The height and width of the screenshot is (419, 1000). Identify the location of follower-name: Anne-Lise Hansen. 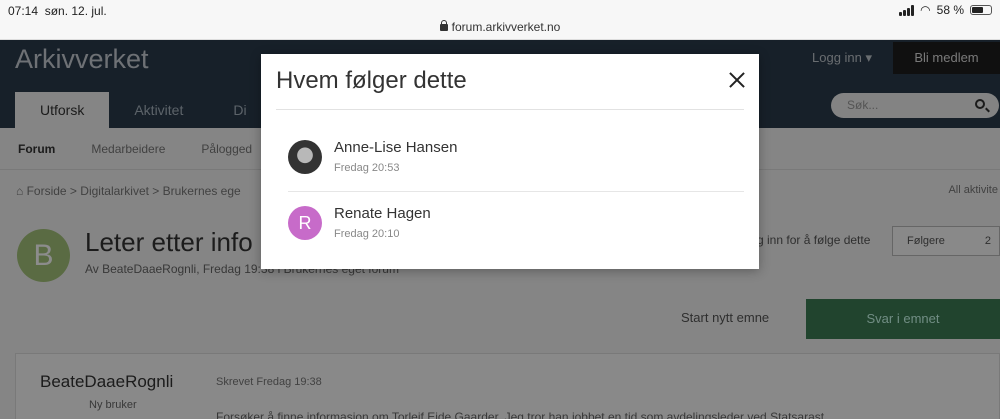
(395, 147).